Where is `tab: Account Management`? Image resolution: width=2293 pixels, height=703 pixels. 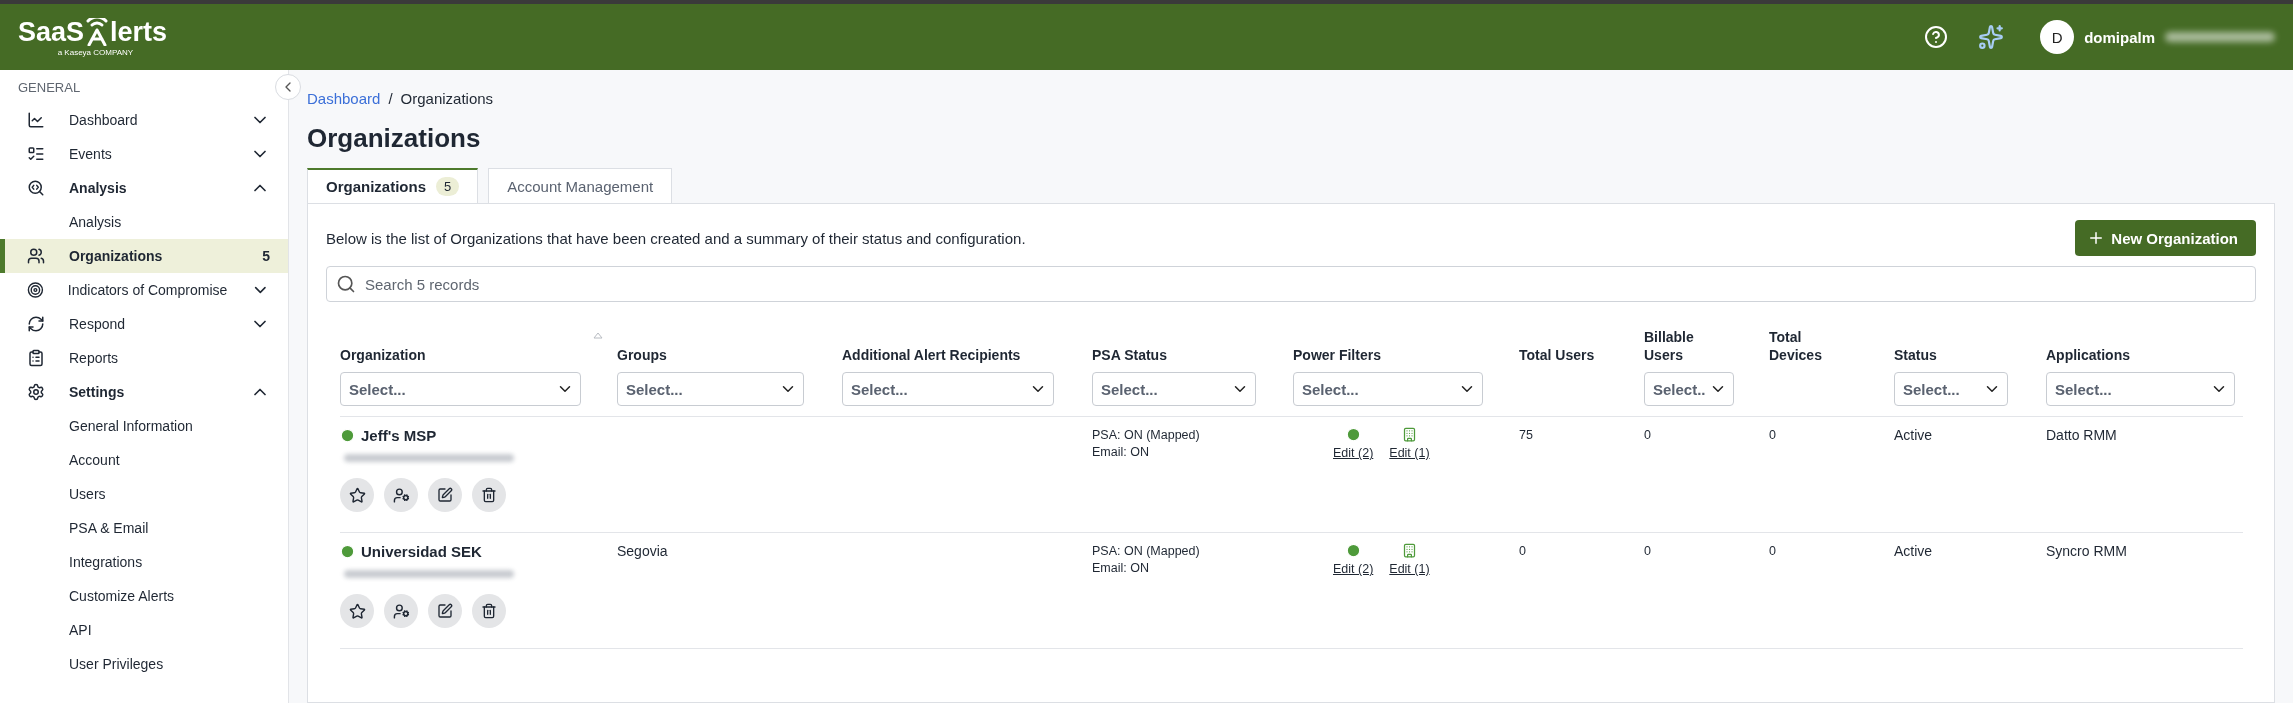 tab: Account Management is located at coordinates (580, 186).